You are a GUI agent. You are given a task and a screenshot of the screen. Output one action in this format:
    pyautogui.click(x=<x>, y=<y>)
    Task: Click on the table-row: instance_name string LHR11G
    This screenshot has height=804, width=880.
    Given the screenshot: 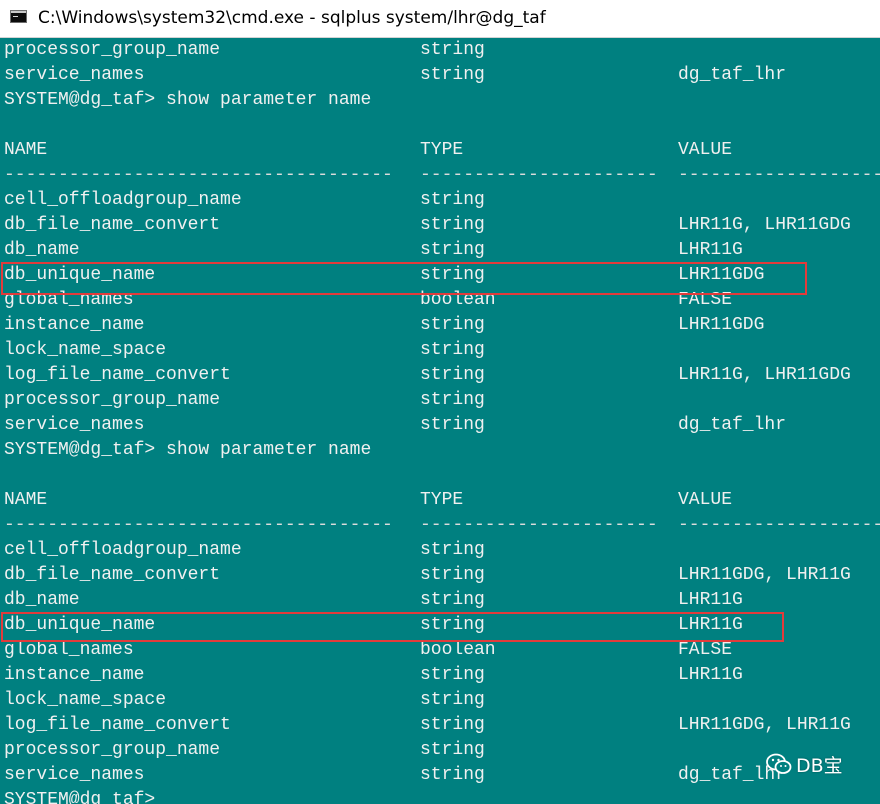 What is the action you would take?
    pyautogui.click(x=440, y=675)
    